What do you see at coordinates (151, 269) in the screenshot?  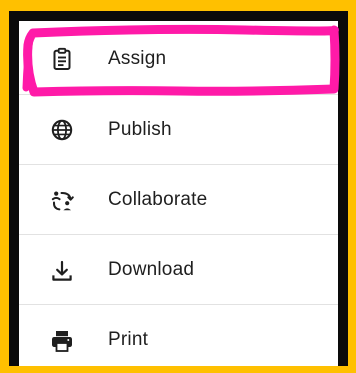 I see `menu-item-label: Download` at bounding box center [151, 269].